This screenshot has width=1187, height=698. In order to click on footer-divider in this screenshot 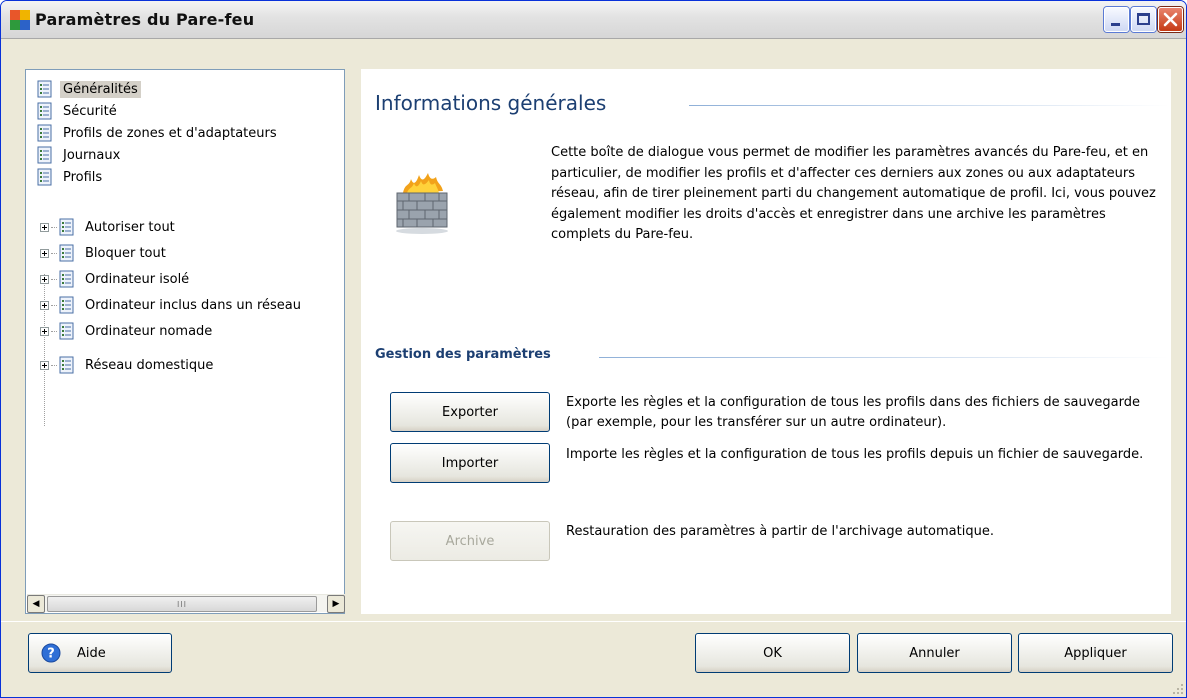, I will do `click(593, 621)`.